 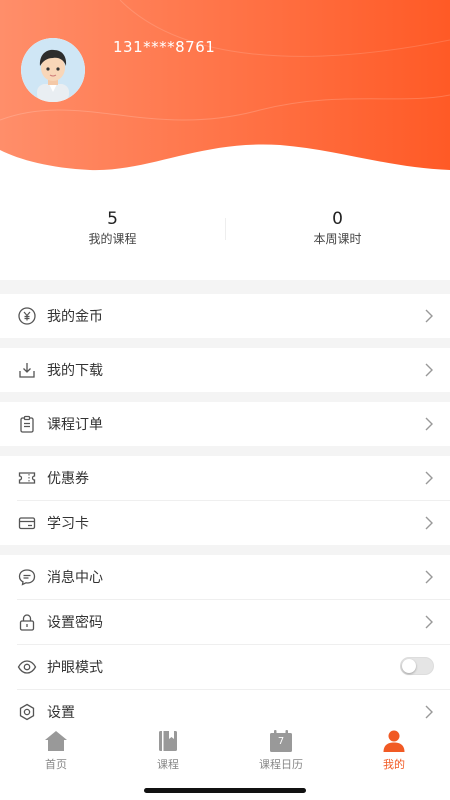 What do you see at coordinates (112, 239) in the screenshot?
I see `stat-label: 我的课程` at bounding box center [112, 239].